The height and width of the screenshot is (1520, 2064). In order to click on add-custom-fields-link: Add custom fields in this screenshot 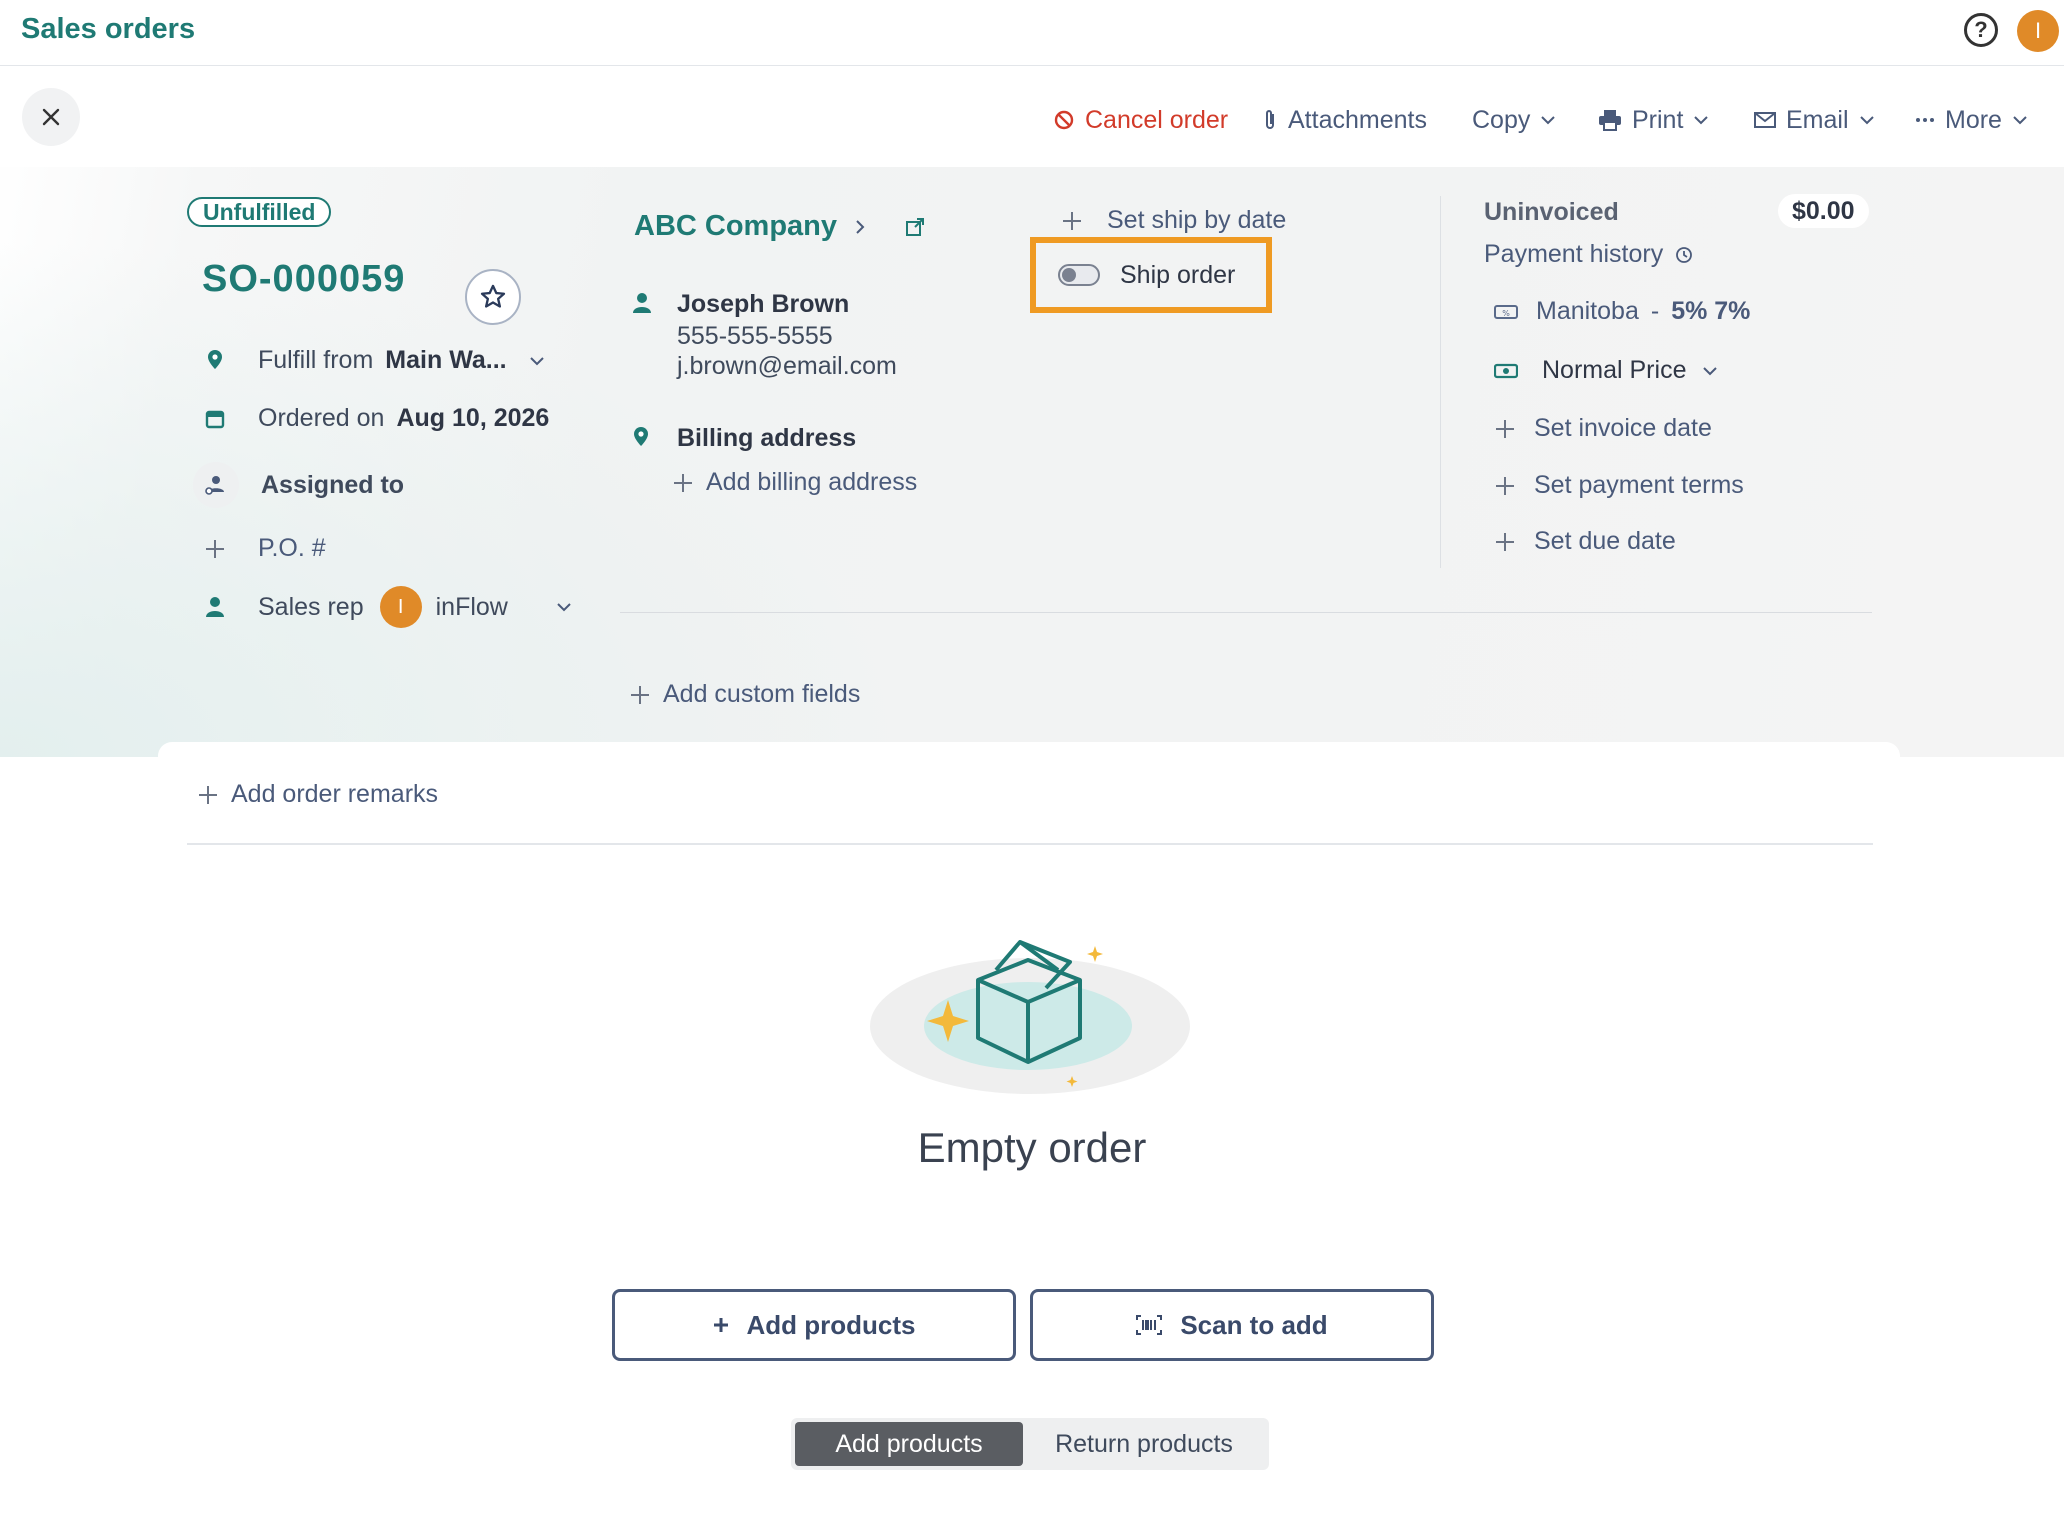, I will do `click(744, 694)`.